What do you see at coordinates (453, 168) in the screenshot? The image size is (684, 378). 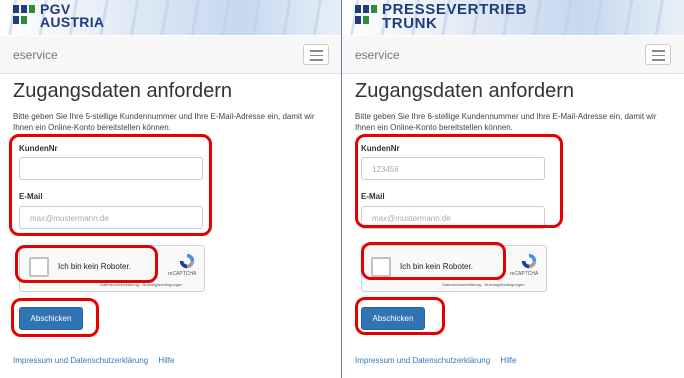 I see `customer-number-input: 123456` at bounding box center [453, 168].